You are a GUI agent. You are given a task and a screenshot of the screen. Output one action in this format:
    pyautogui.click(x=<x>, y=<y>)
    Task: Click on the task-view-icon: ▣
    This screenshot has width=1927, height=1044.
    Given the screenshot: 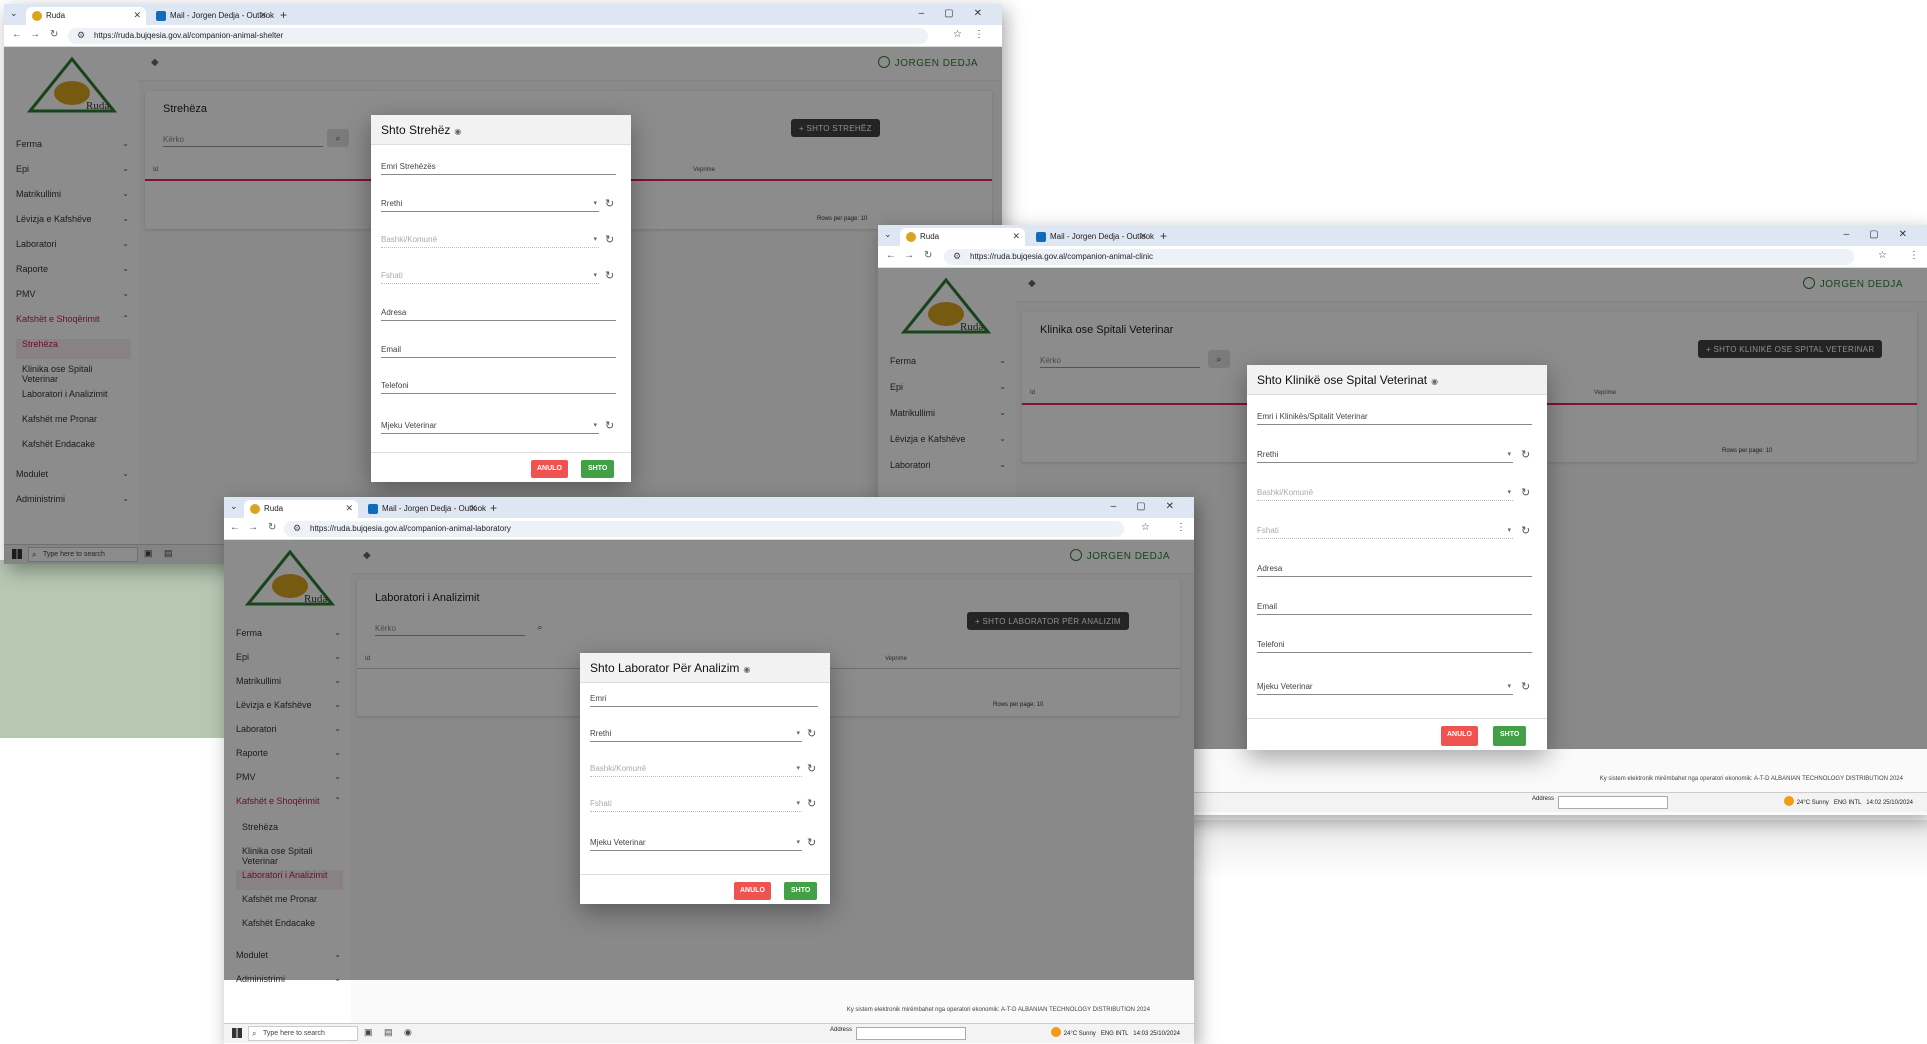 What is the action you would take?
    pyautogui.click(x=368, y=1032)
    